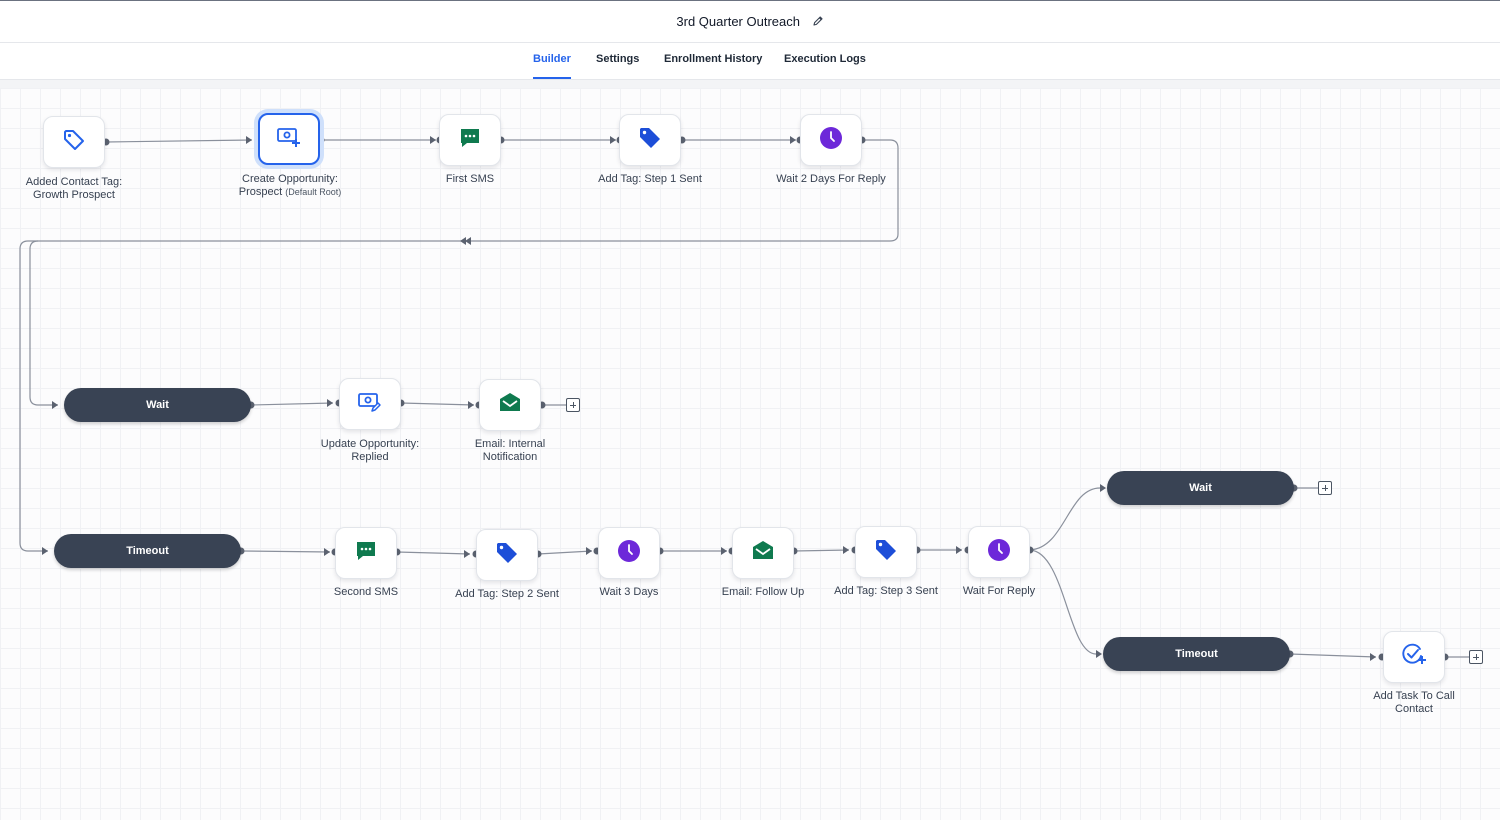 The width and height of the screenshot is (1500, 820). Describe the element at coordinates (147, 551) in the screenshot. I see `timeout-branch-pill: Timeout` at that location.